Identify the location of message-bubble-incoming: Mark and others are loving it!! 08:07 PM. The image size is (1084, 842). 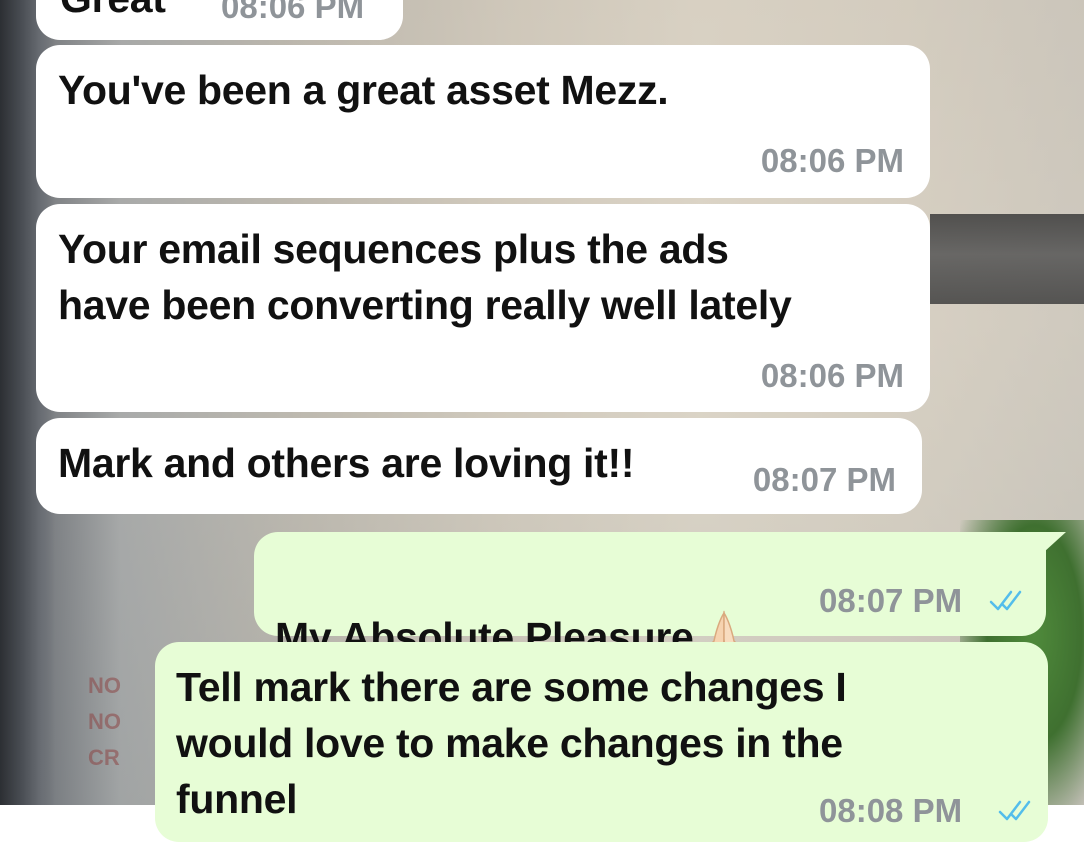
(479, 466).